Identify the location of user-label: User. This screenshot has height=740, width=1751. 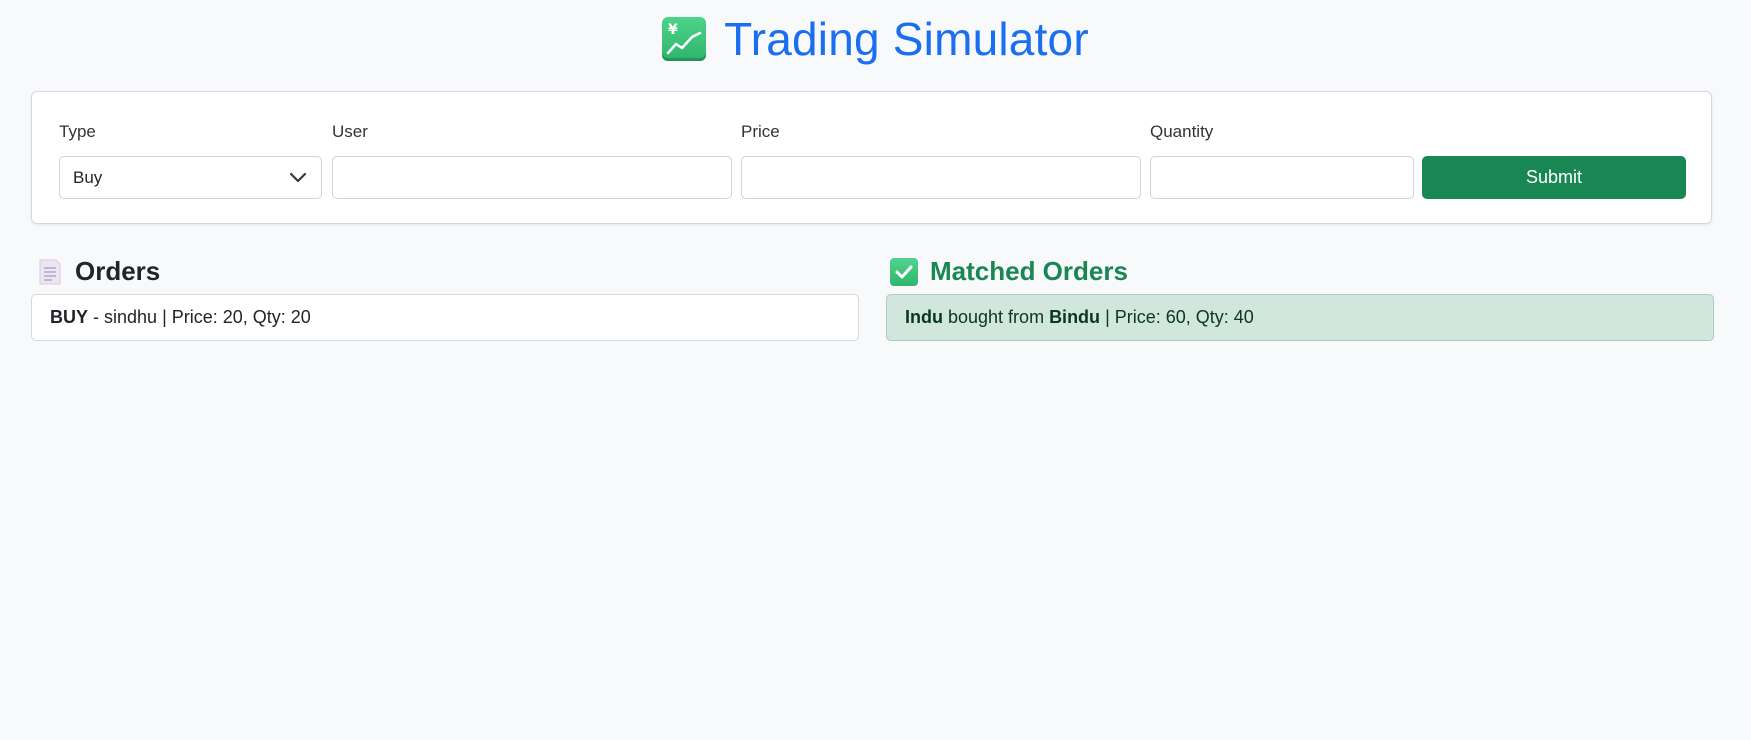
(350, 131).